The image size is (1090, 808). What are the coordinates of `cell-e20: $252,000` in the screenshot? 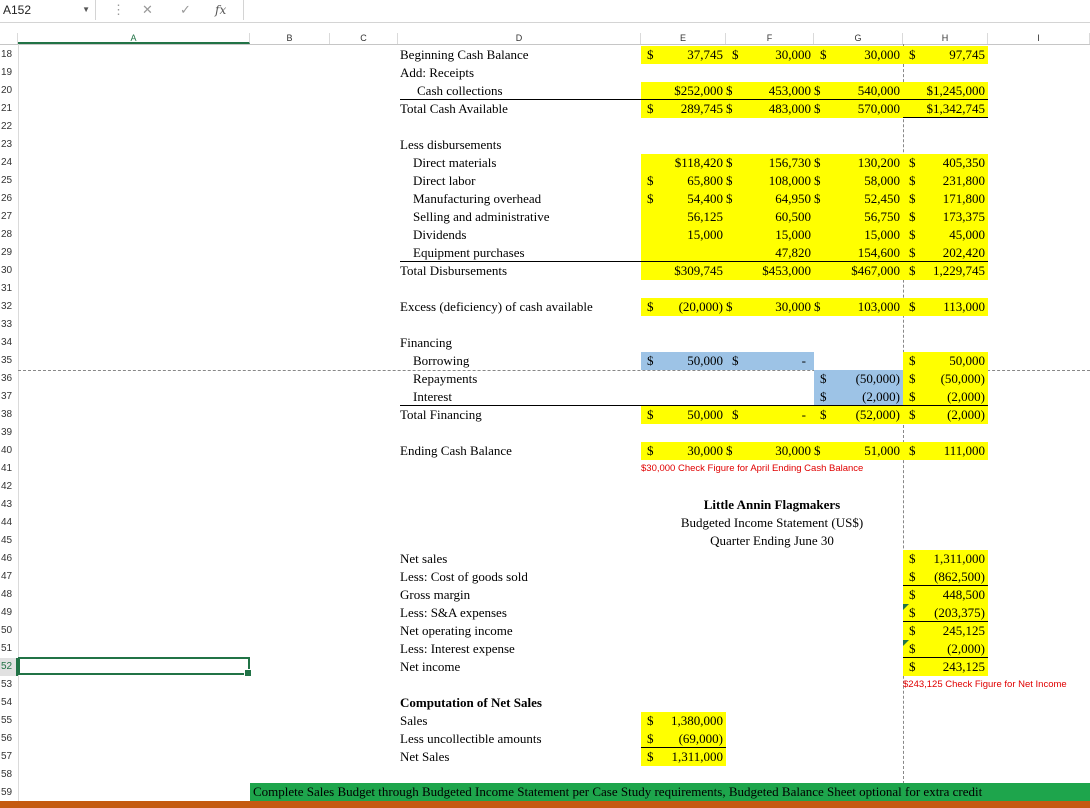 It's located at (683, 91).